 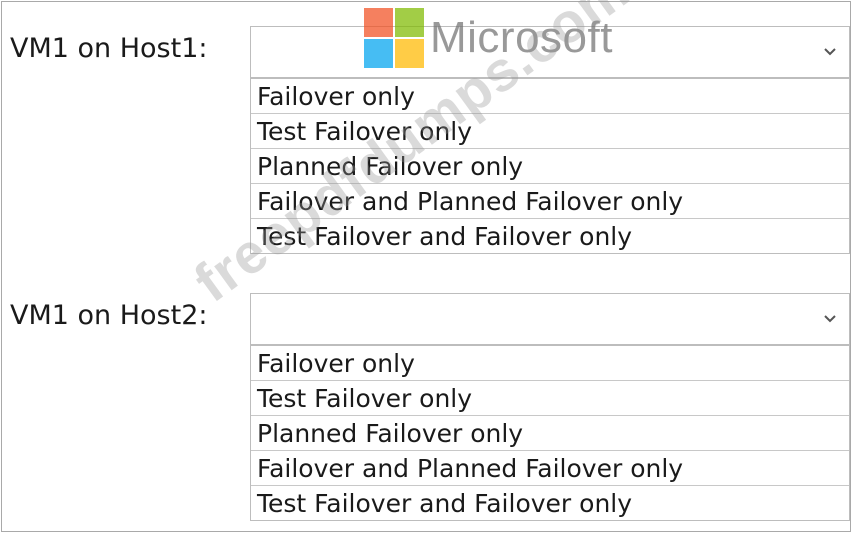 What do you see at coordinates (550, 95) in the screenshot?
I see `question-1-option-1: Failover only` at bounding box center [550, 95].